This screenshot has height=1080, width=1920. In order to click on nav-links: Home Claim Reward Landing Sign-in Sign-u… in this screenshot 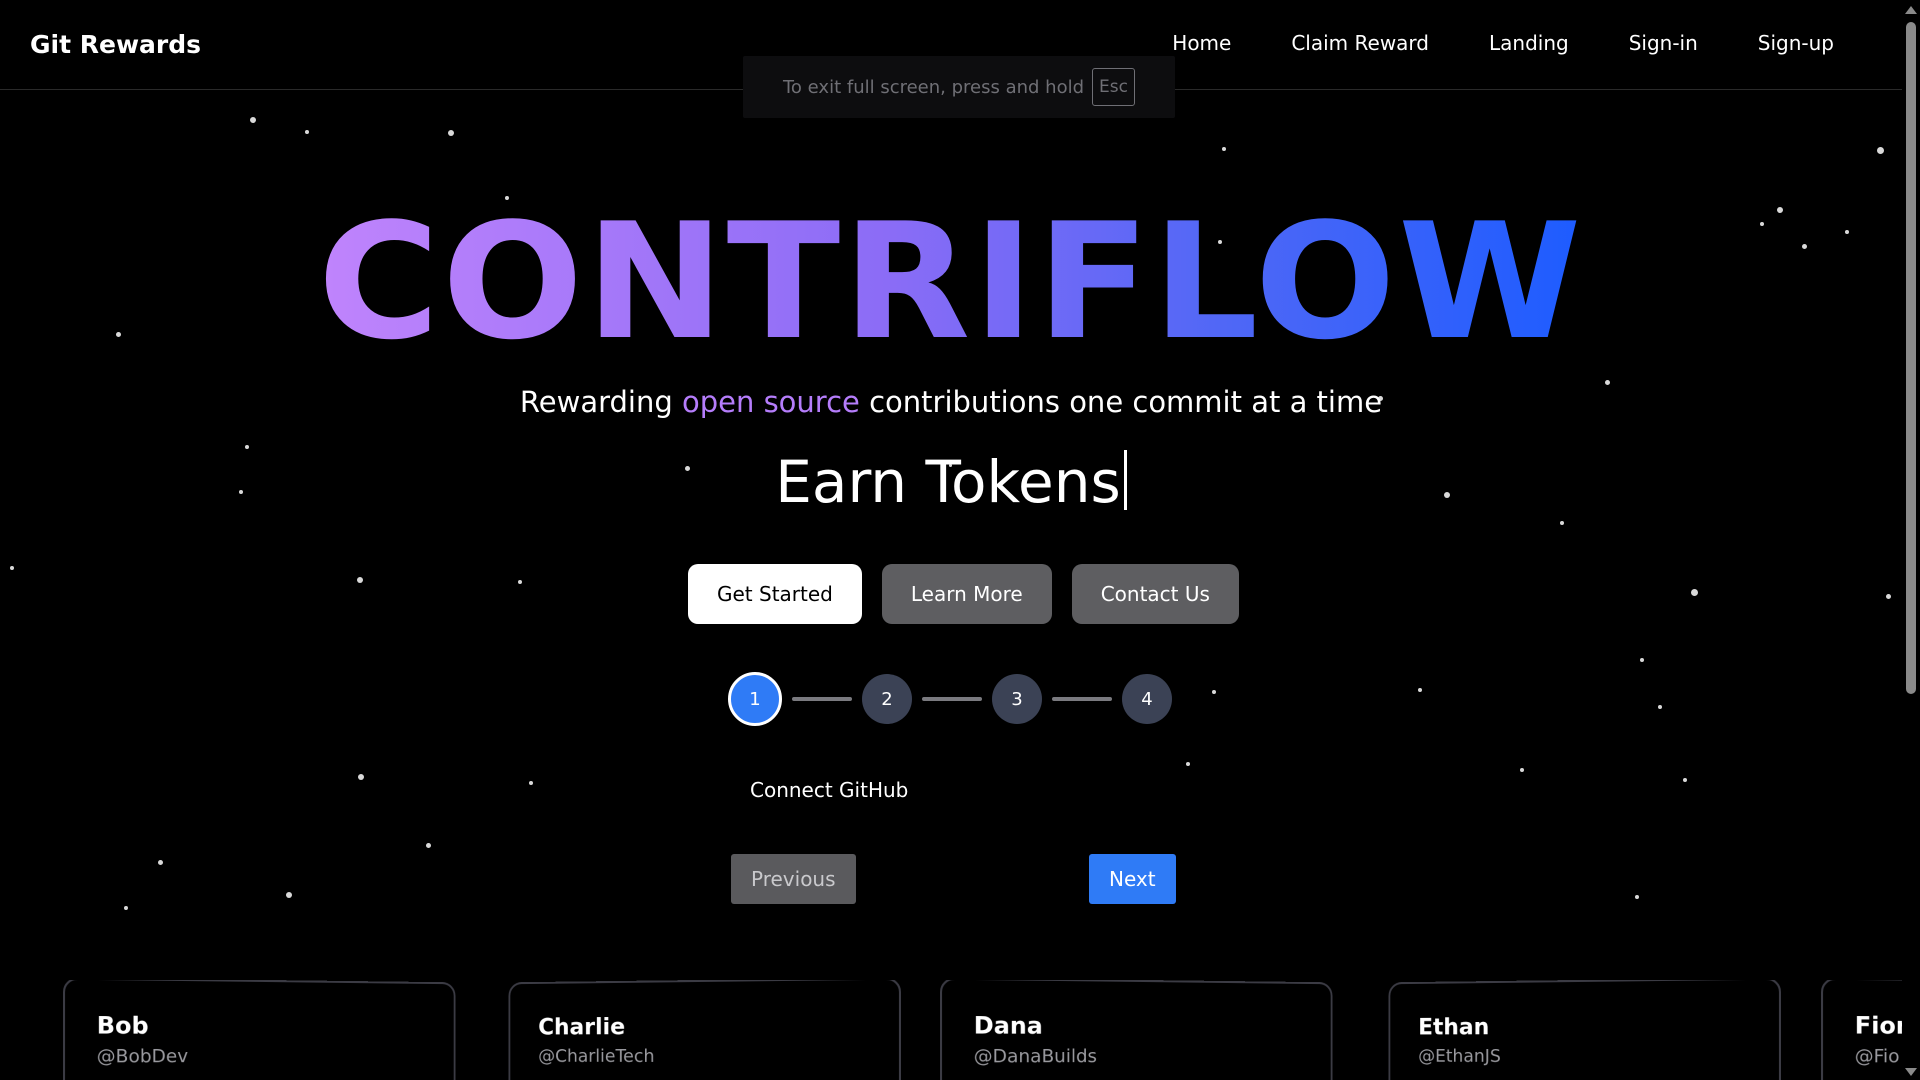, I will do `click(1503, 43)`.